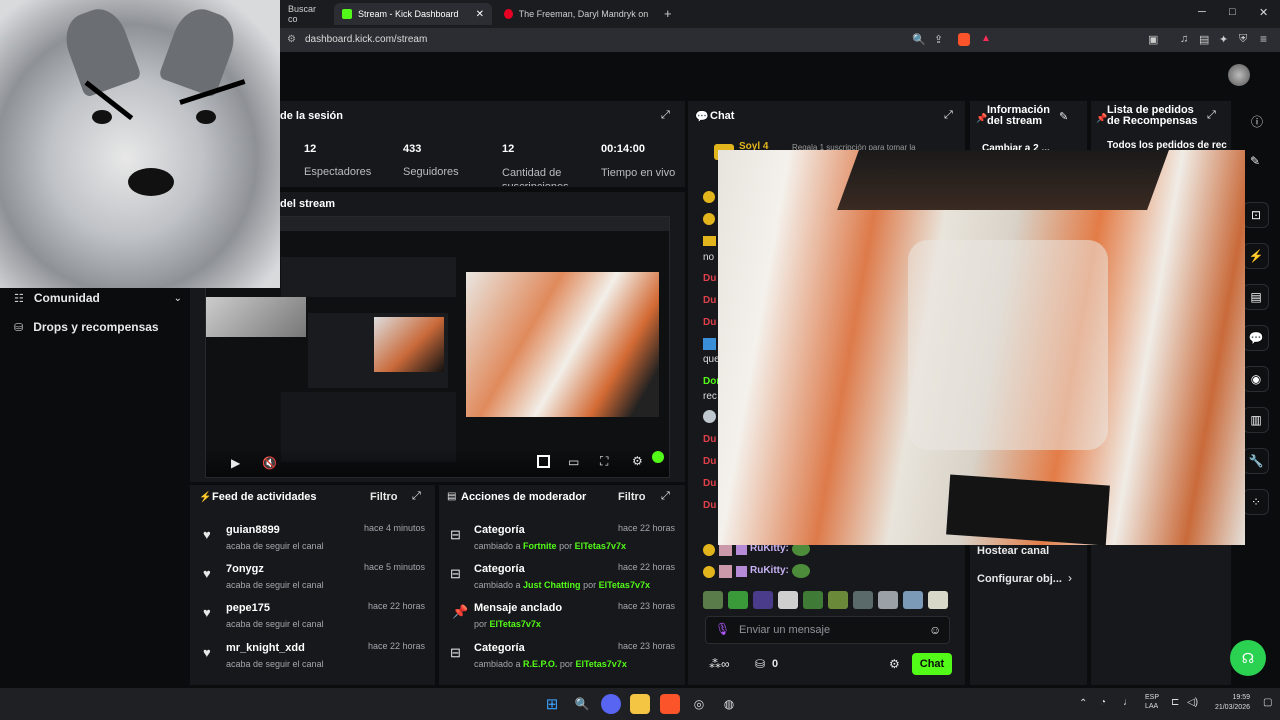  I want to click on chat-icon: 💬, so click(1256, 338).